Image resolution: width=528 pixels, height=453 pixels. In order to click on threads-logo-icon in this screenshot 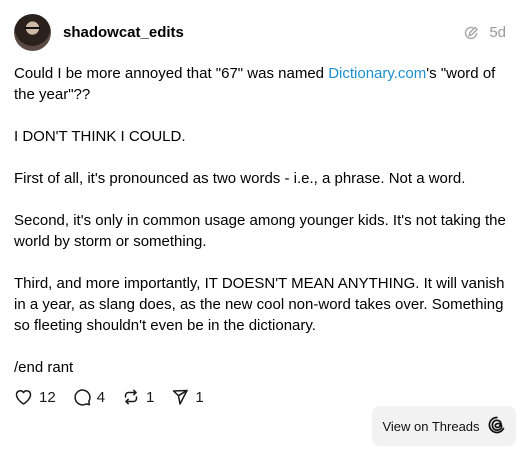, I will do `click(497, 426)`.